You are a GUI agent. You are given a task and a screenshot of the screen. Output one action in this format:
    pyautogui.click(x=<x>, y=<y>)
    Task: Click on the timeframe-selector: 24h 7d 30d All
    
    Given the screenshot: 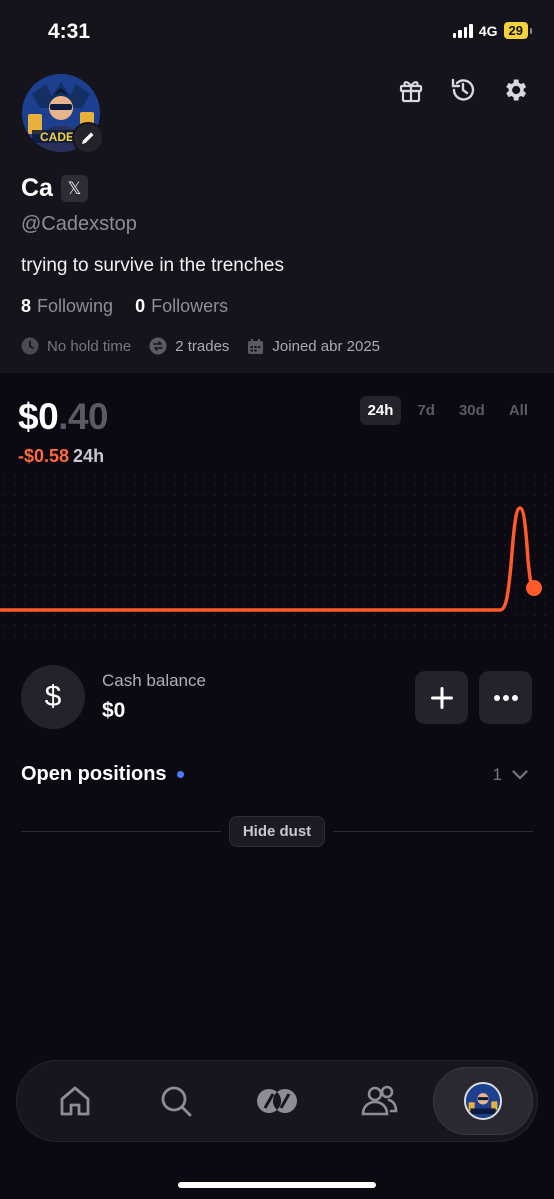 What is the action you would take?
    pyautogui.click(x=447, y=410)
    